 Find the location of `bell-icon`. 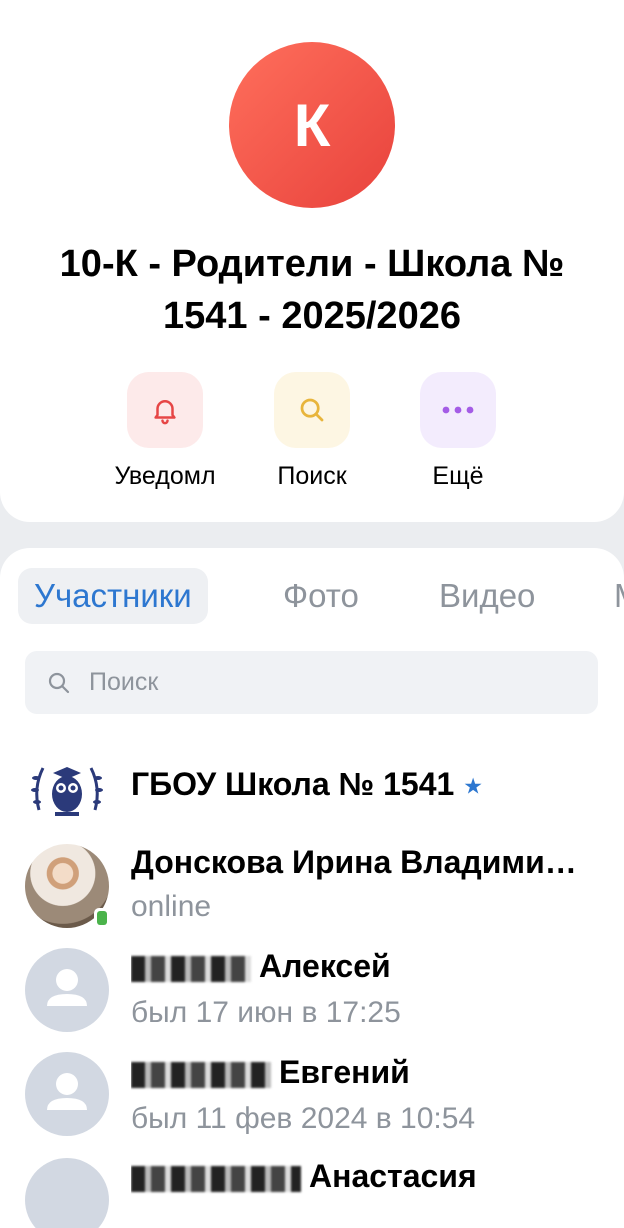

bell-icon is located at coordinates (165, 410).